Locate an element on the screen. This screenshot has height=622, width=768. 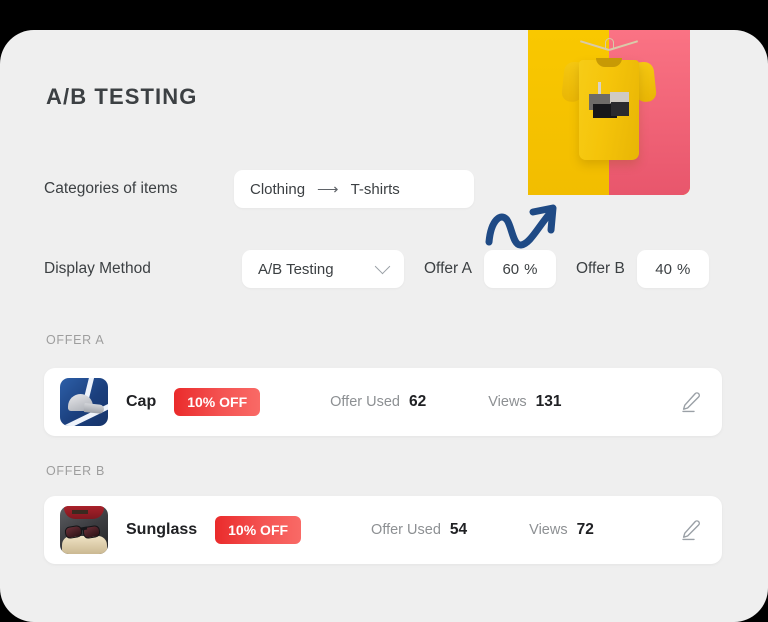
offer-a-percent-sign: % is located at coordinates (531, 269).